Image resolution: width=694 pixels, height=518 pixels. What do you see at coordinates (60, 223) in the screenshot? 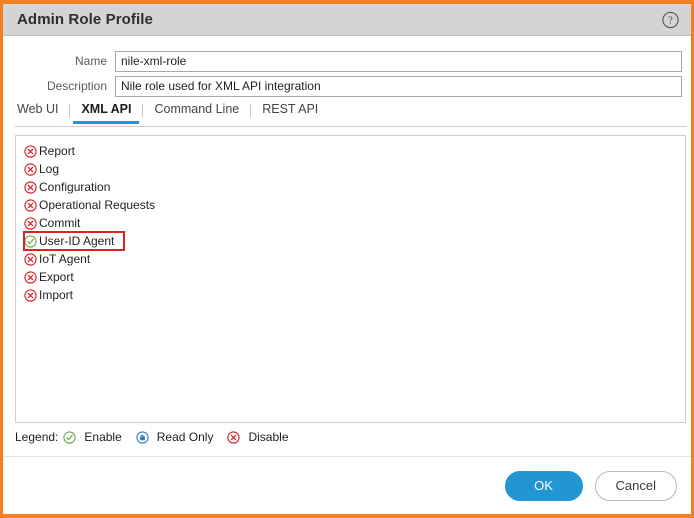
I see `permission-label: Commit` at bounding box center [60, 223].